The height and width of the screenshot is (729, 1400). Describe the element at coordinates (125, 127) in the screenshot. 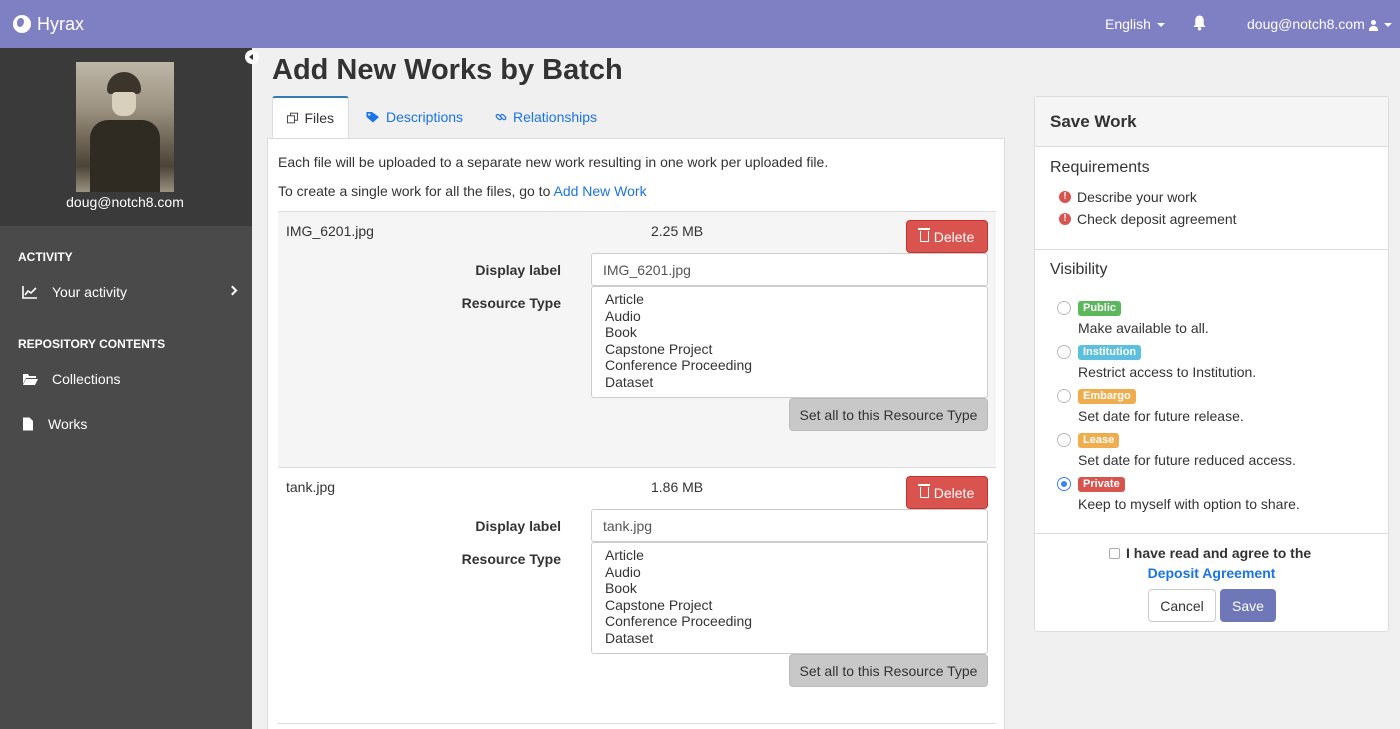

I see `avatar` at that location.